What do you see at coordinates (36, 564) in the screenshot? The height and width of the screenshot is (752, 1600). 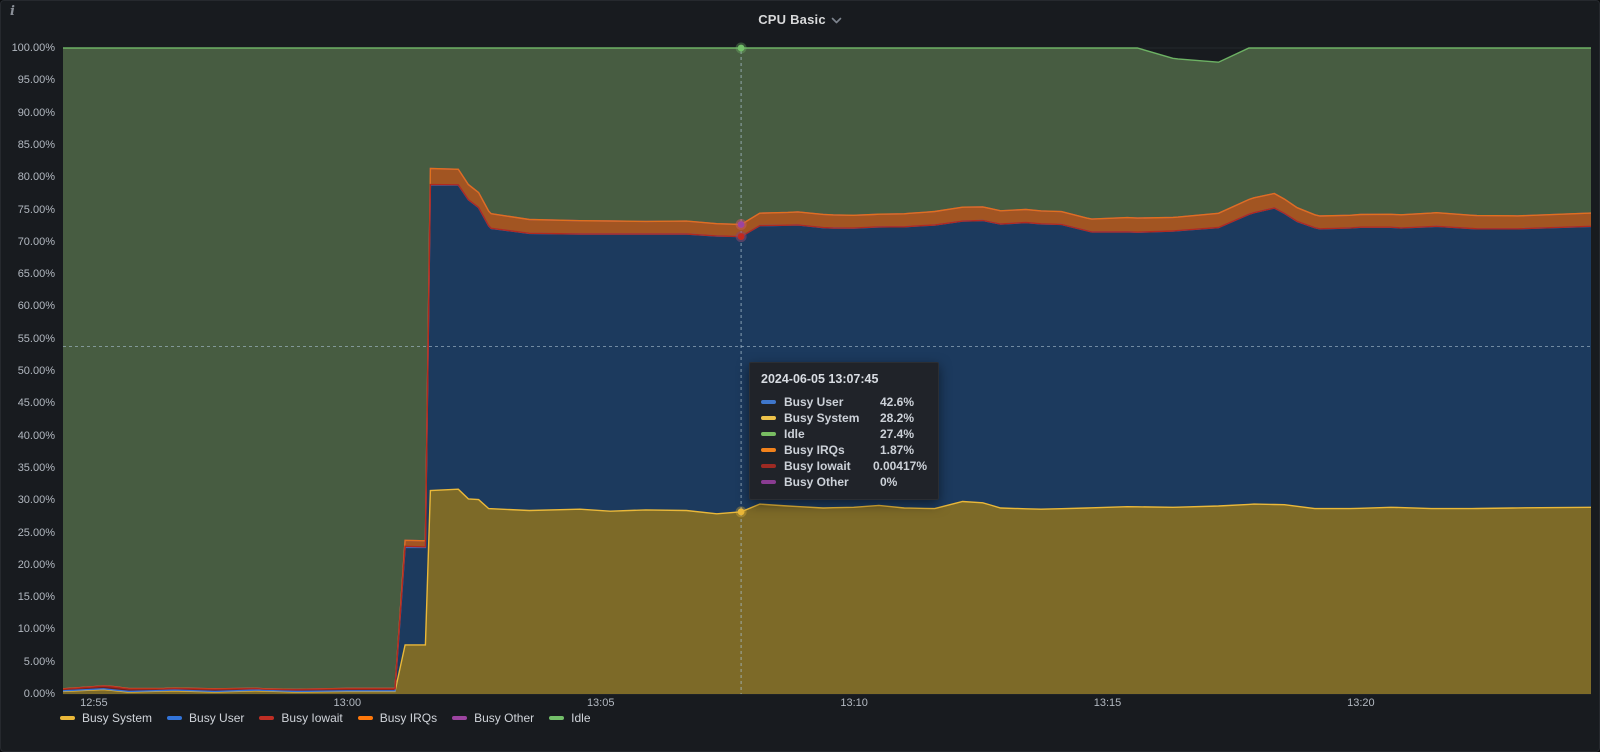 I see `y-tick-label: 20.00%` at bounding box center [36, 564].